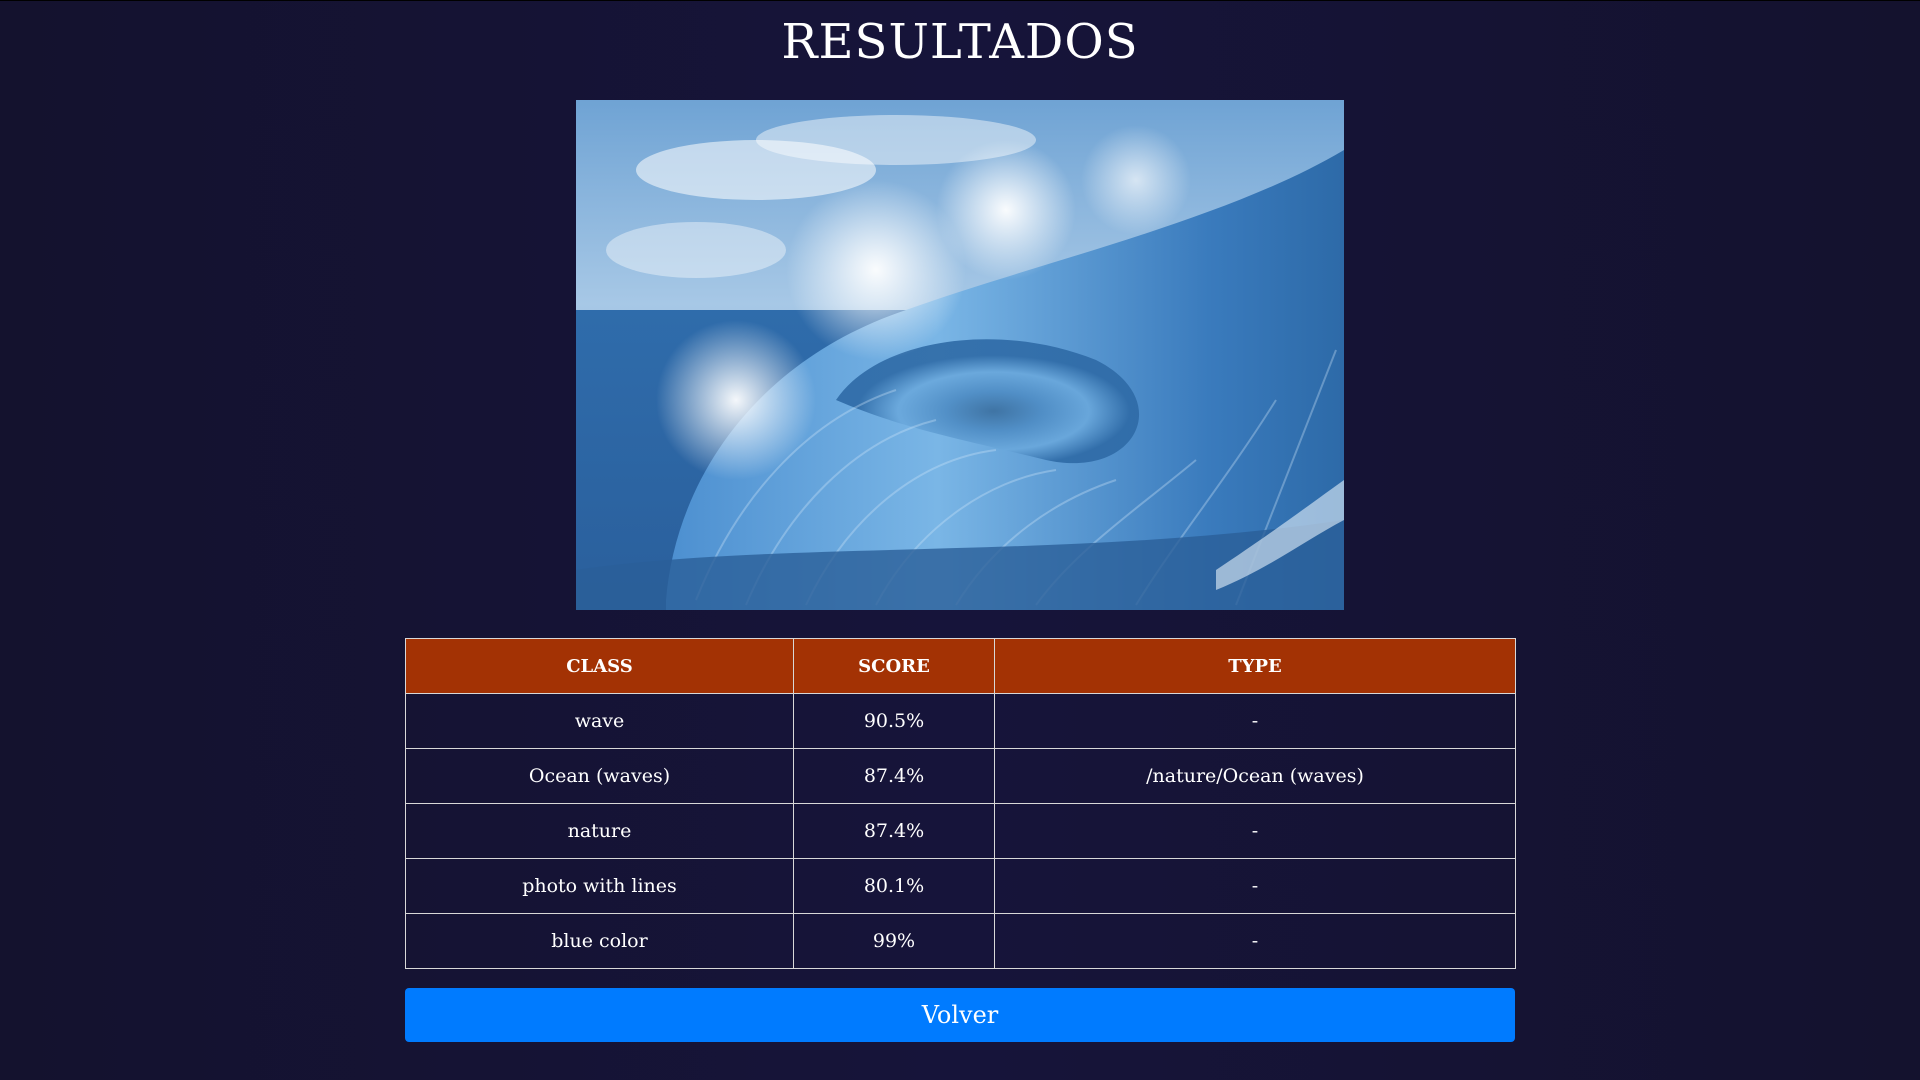  Describe the element at coordinates (894, 721) in the screenshot. I see `cell-score: 90.5%` at that location.